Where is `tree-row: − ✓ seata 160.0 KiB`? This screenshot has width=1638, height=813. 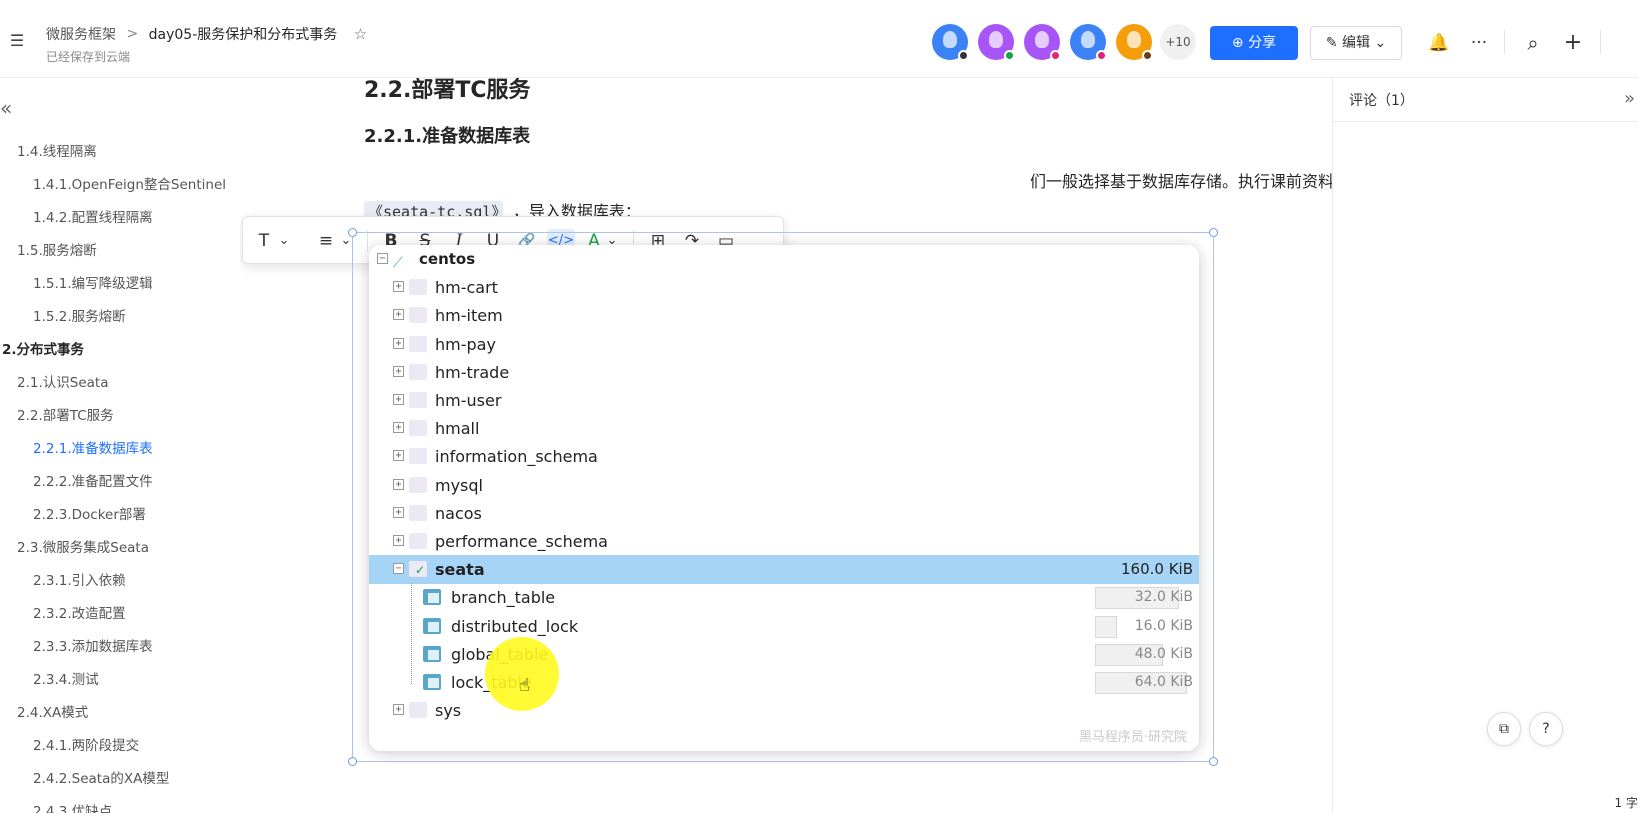
tree-row: − ✓ seata 160.0 KiB is located at coordinates (784, 570).